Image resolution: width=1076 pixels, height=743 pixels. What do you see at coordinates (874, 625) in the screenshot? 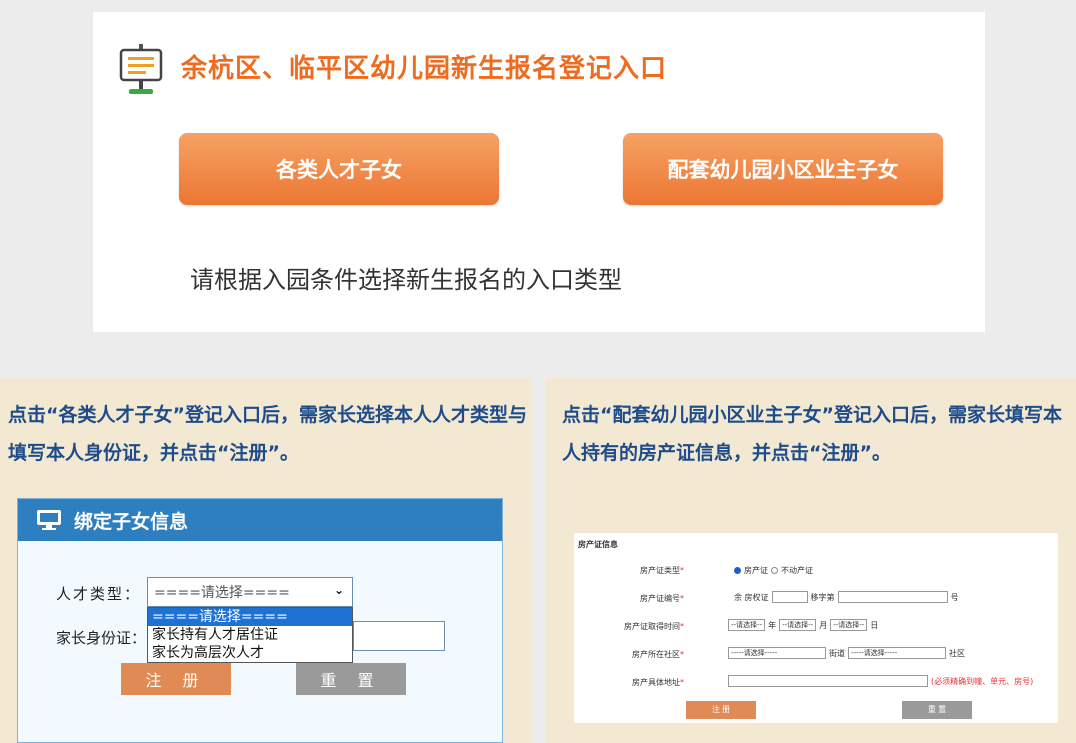
I see `day-label: 日` at bounding box center [874, 625].